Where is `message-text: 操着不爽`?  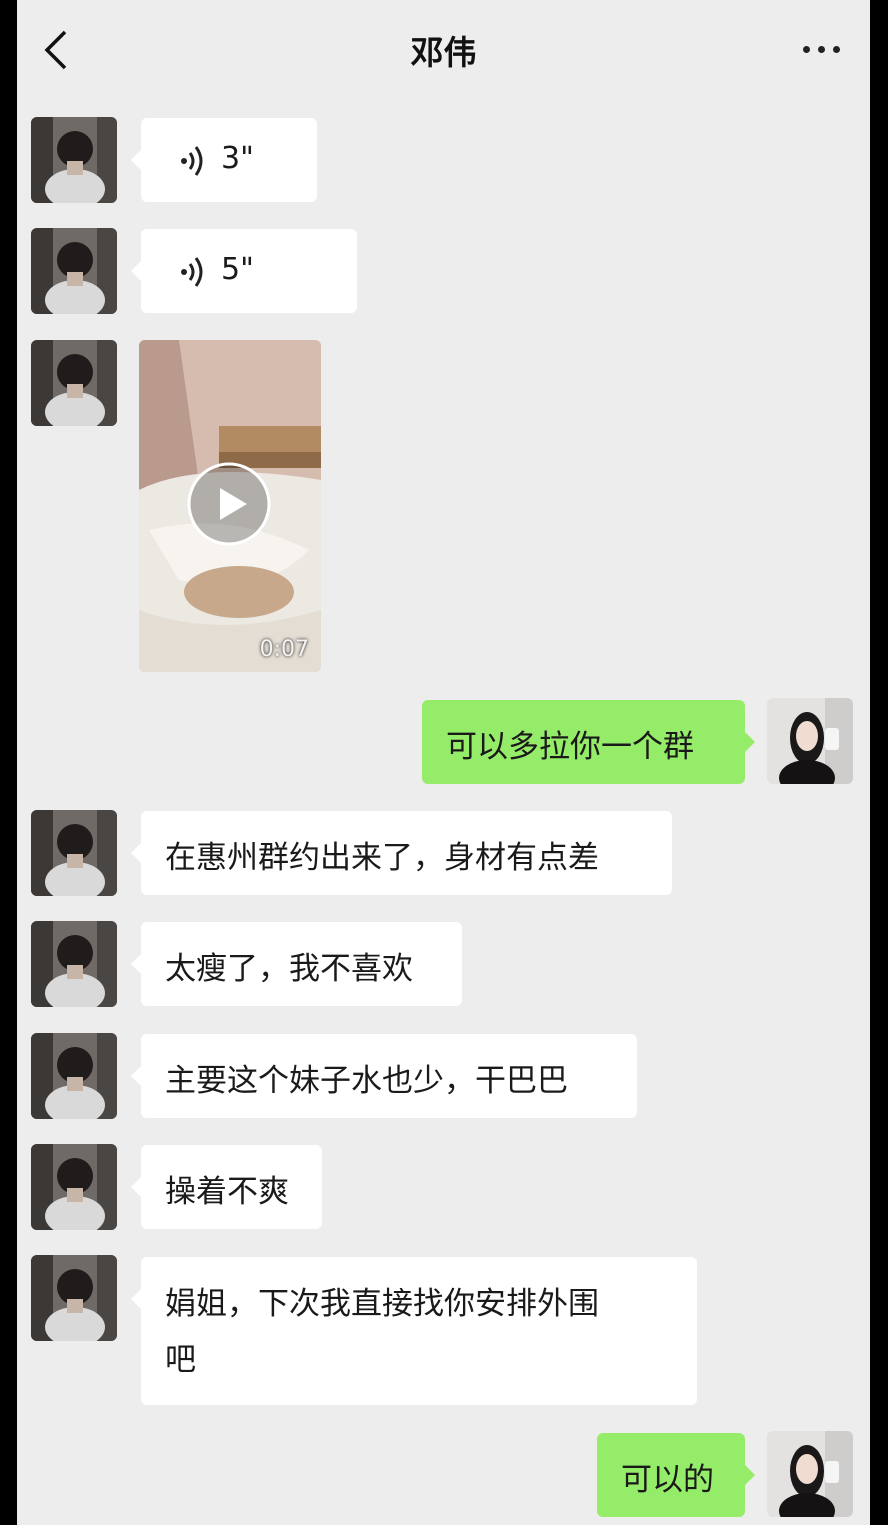 message-text: 操着不爽 is located at coordinates (227, 1192).